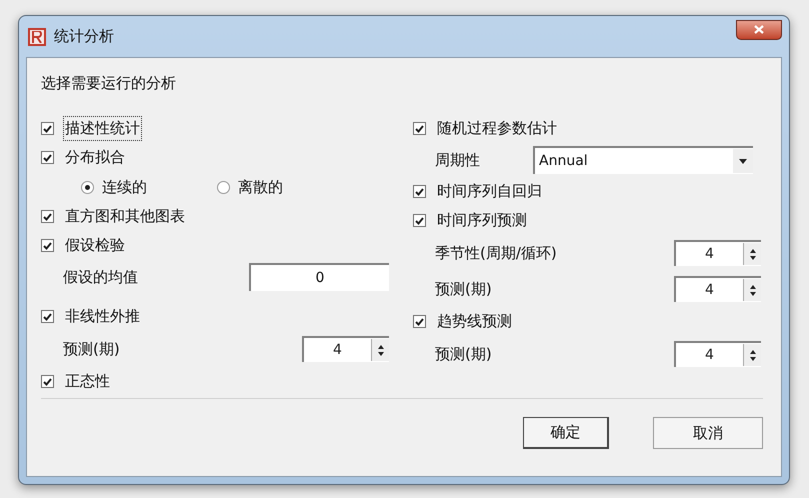 The image size is (809, 498). What do you see at coordinates (319, 277) in the screenshot?
I see `input-field: 0` at bounding box center [319, 277].